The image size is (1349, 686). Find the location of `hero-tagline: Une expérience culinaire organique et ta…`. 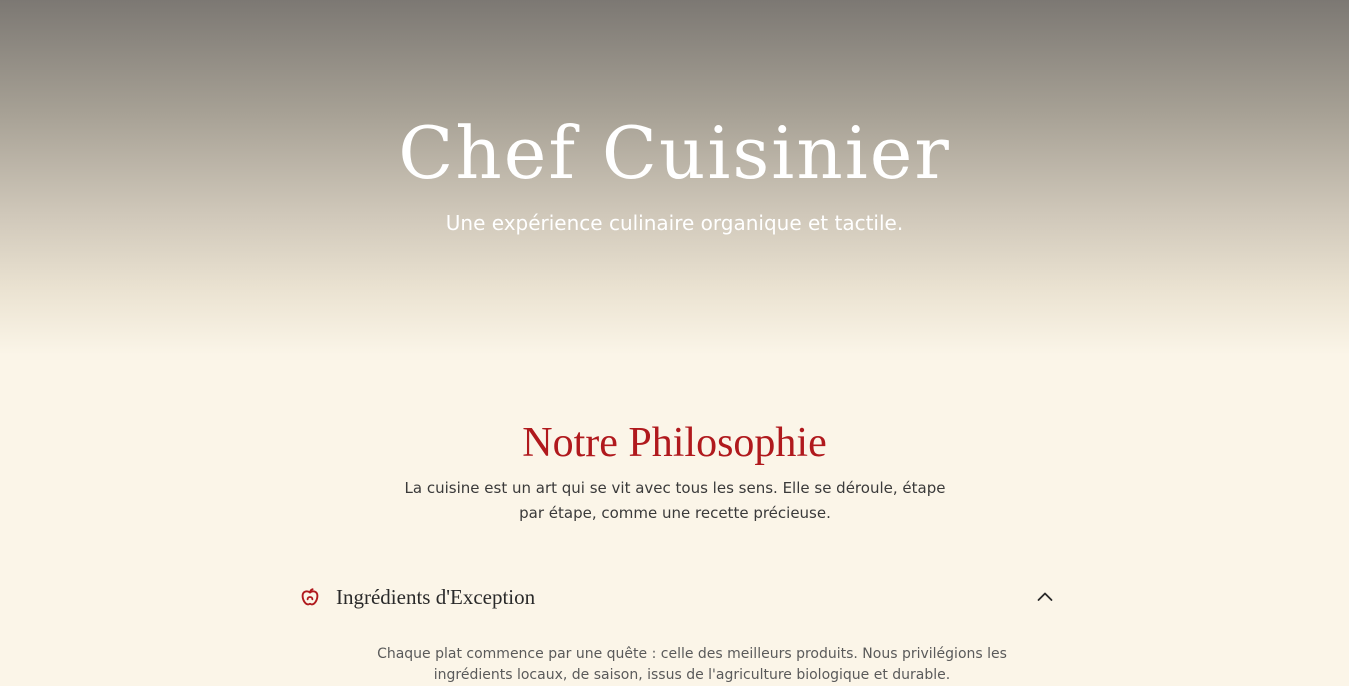

hero-tagline: Une expérience culinaire organique et ta… is located at coordinates (674, 223).